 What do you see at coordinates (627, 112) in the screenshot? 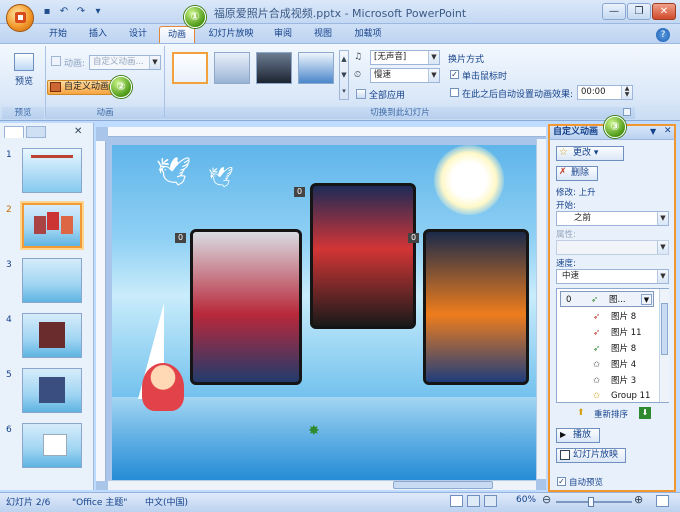
I see `dialog-launcher-icon` at bounding box center [627, 112].